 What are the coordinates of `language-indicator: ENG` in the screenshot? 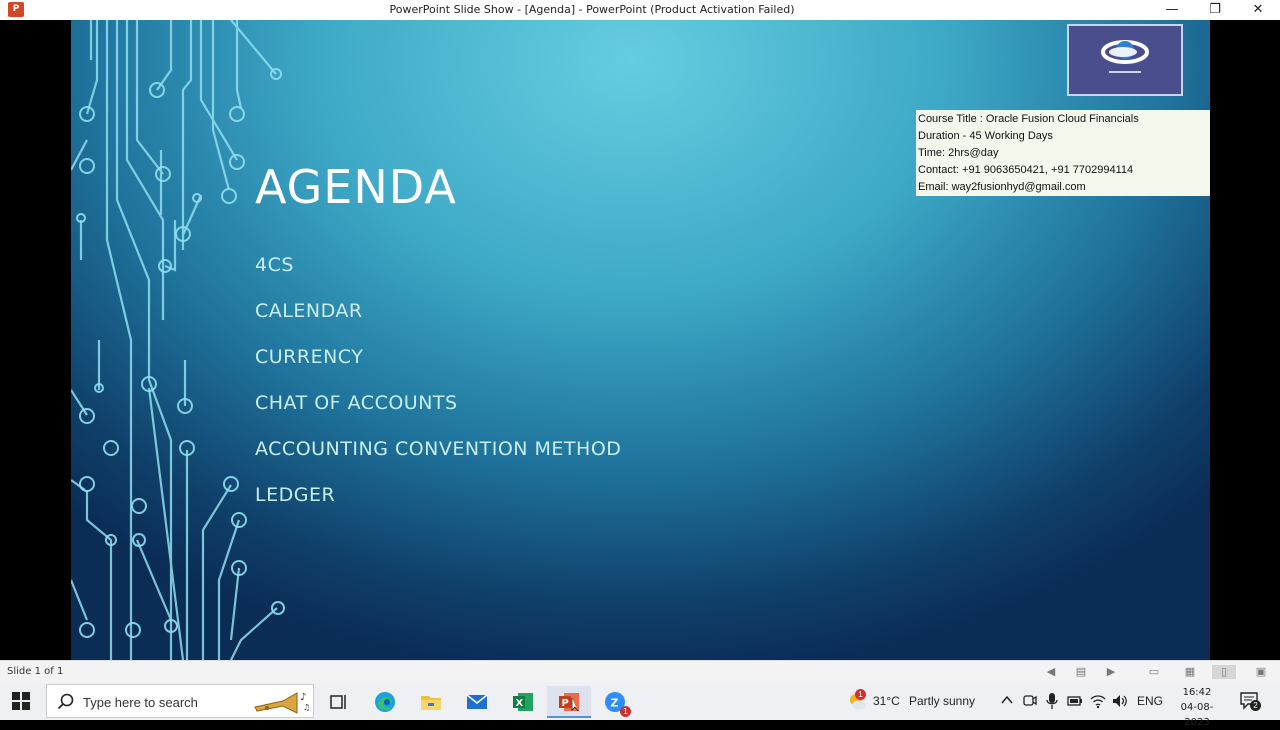 It's located at (1150, 702).